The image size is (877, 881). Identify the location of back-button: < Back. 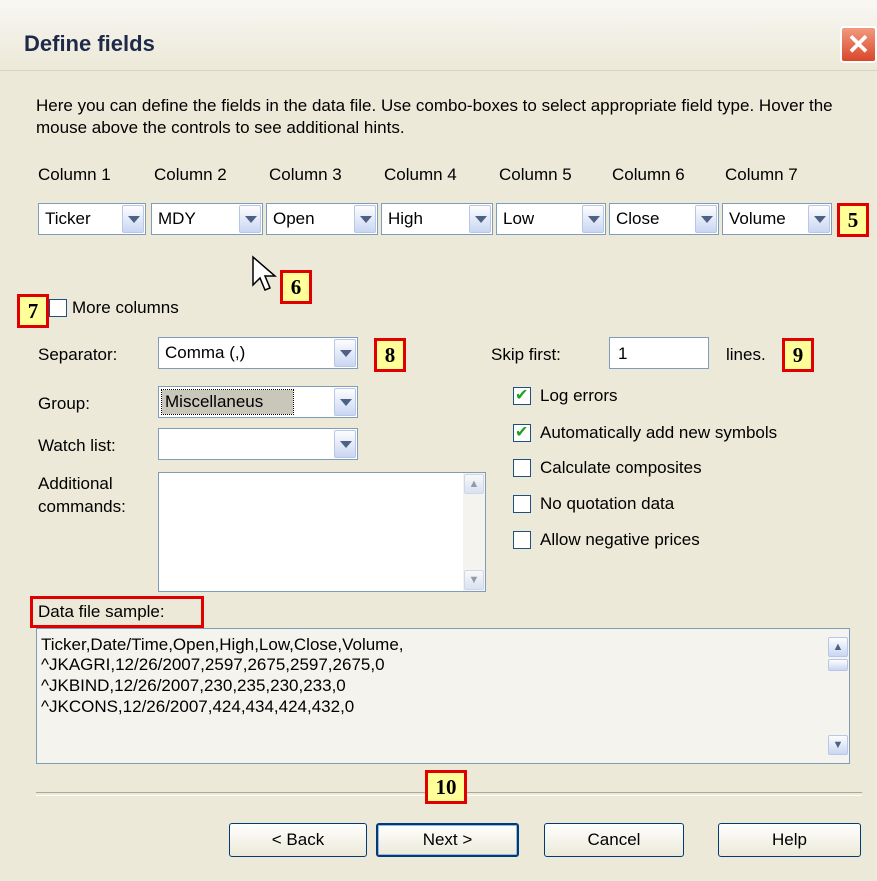
(298, 840).